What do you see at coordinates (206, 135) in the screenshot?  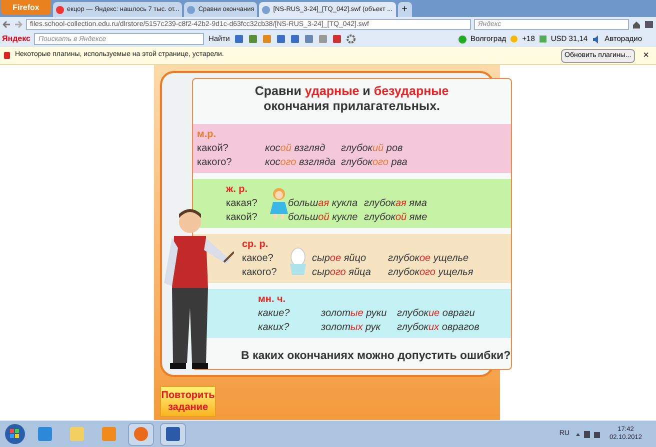 I see `gender-label: м.р.` at bounding box center [206, 135].